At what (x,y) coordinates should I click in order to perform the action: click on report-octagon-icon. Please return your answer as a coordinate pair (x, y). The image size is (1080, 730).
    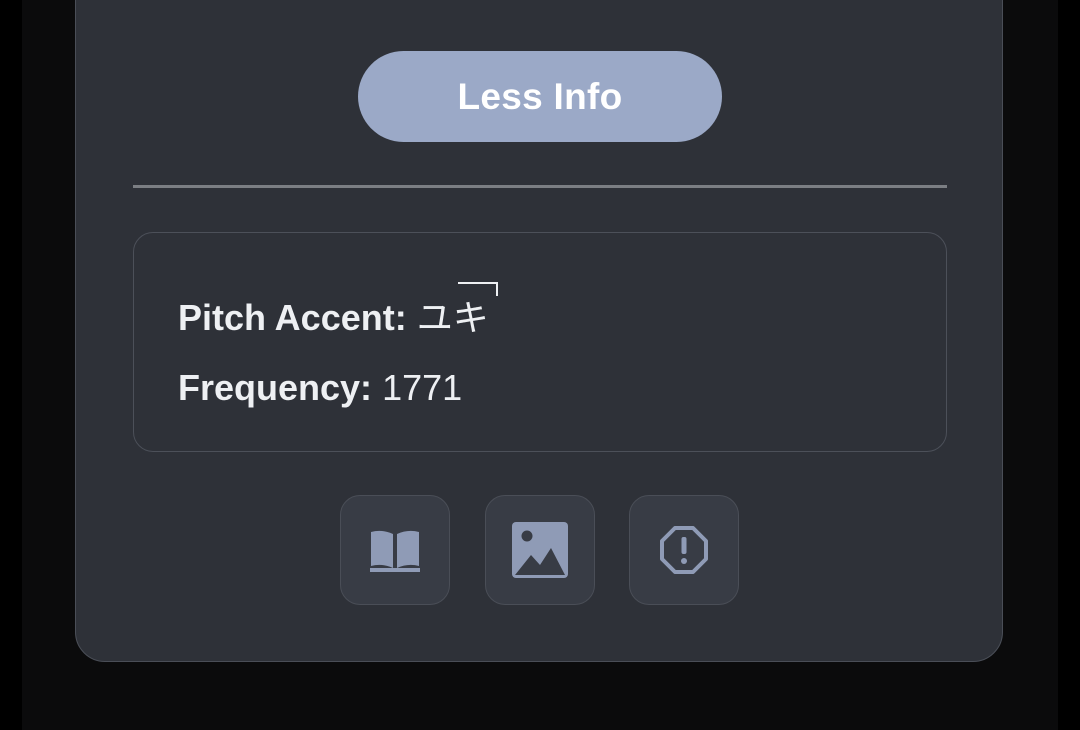
    Looking at the image, I should click on (684, 550).